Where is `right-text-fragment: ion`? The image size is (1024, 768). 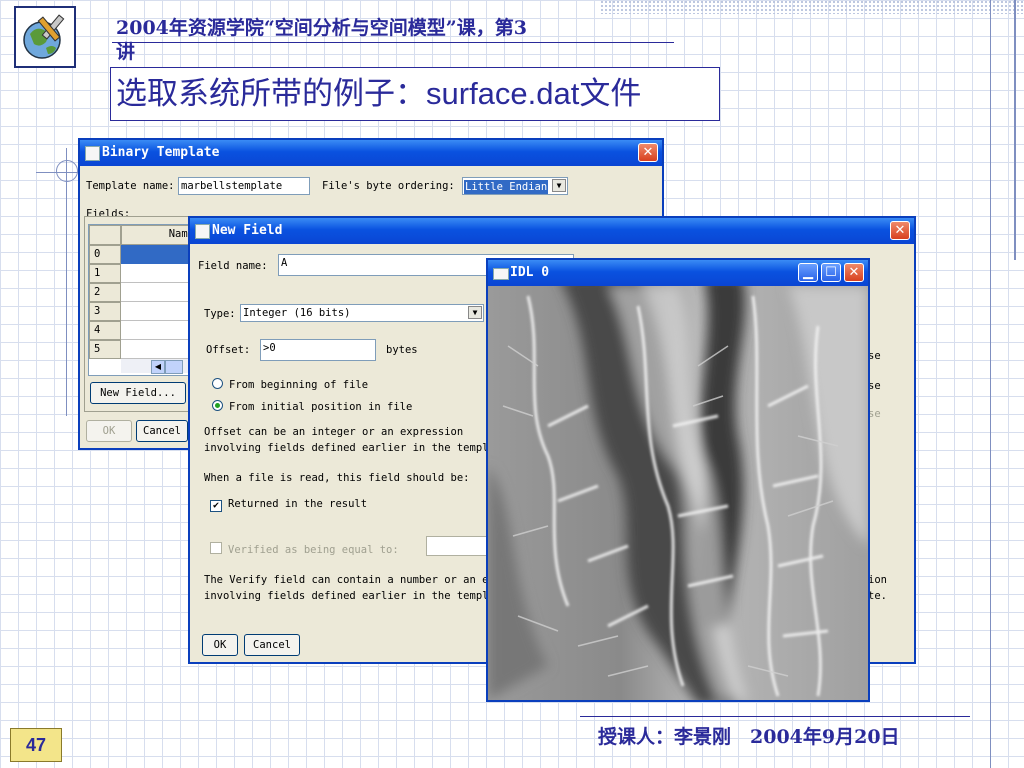 right-text-fragment: ion is located at coordinates (877, 580).